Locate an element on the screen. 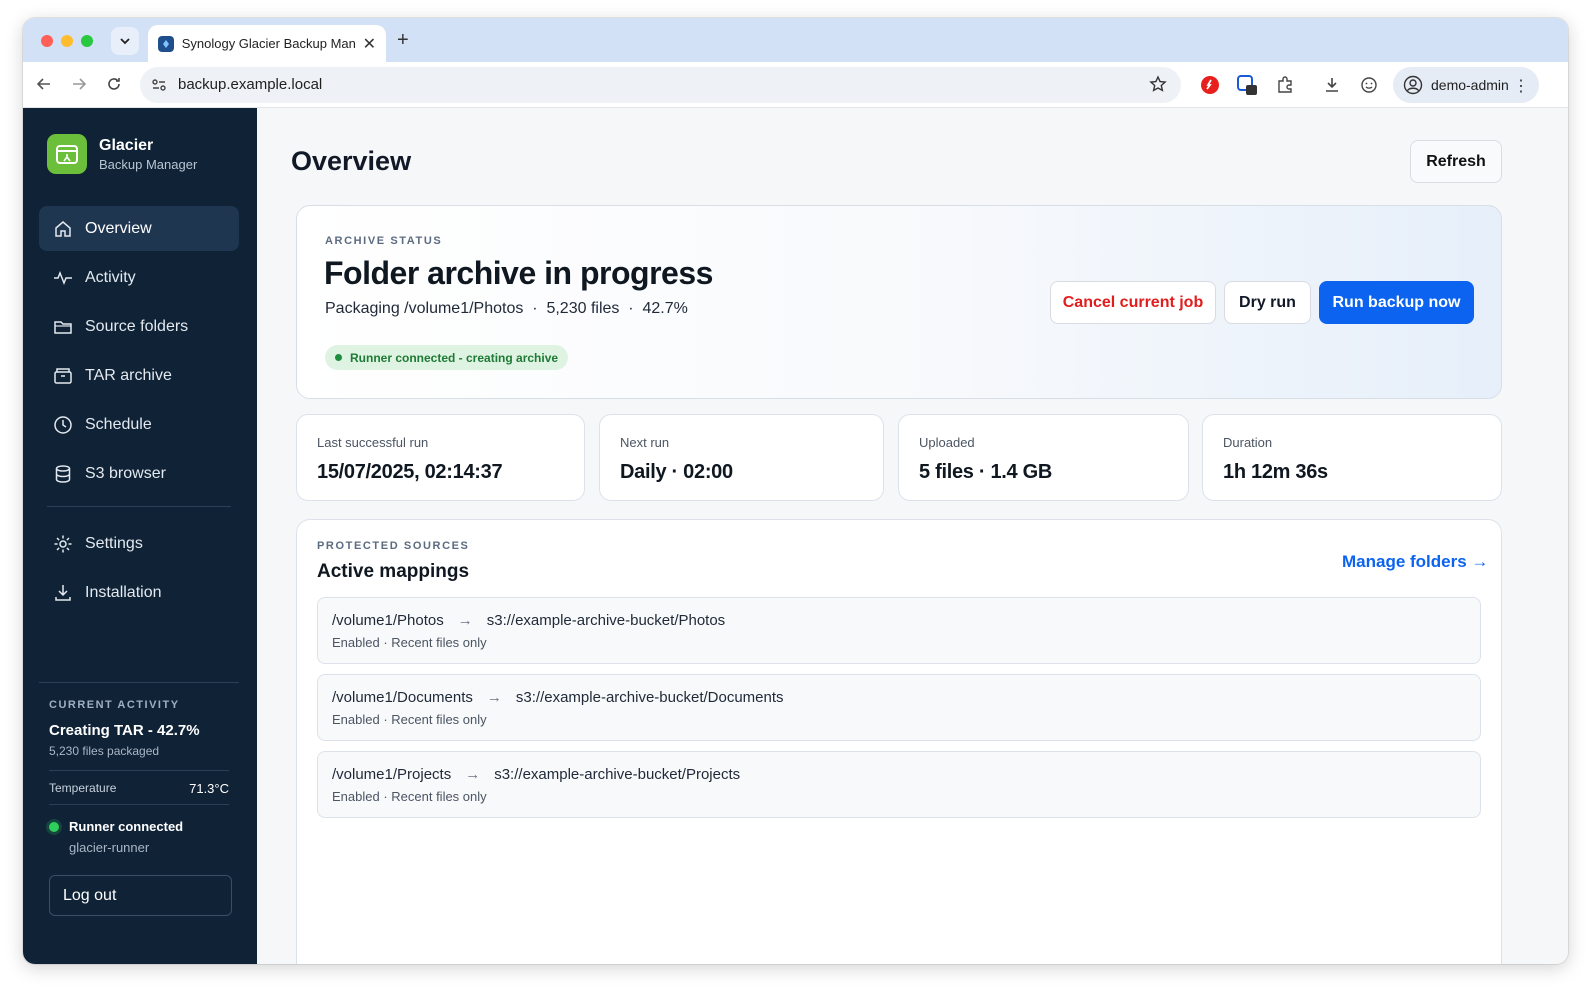 Image resolution: width=1591 pixels, height=989 pixels. logout-button: Log out is located at coordinates (140, 895).